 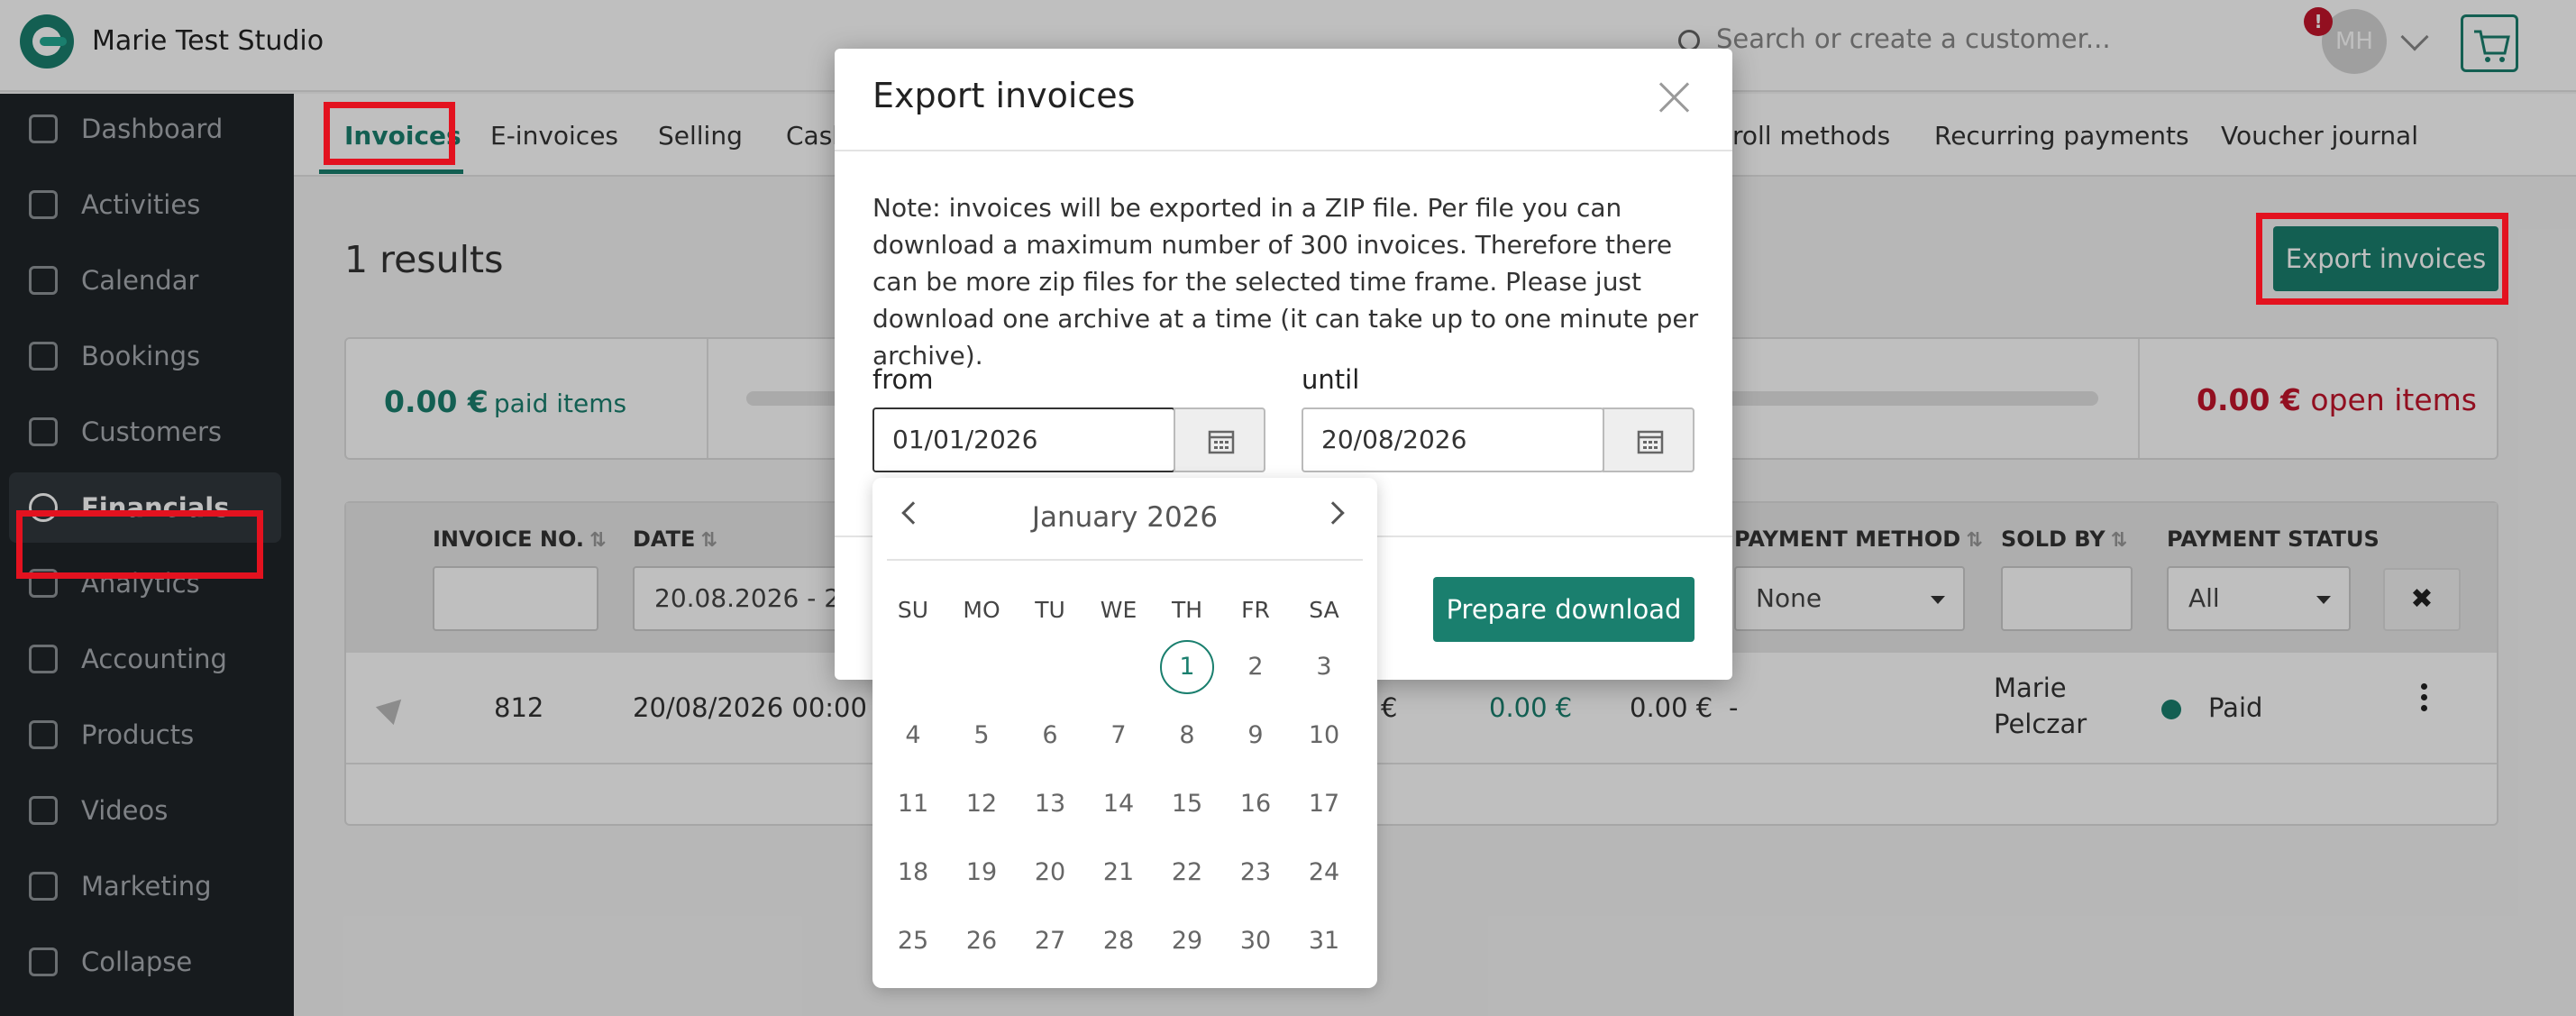 I want to click on highlight-invoices-tab, so click(x=389, y=133).